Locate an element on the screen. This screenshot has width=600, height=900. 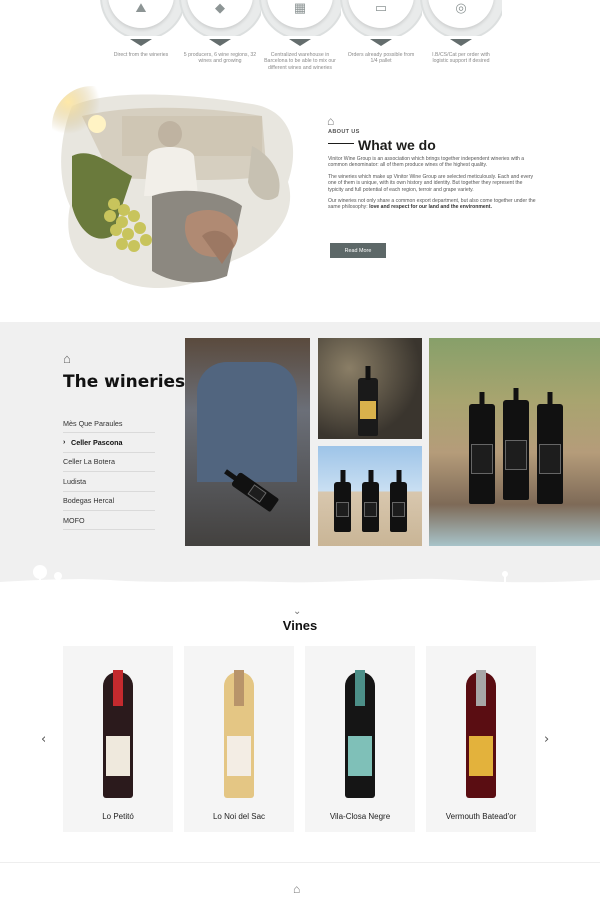
wineries-title: The wineries is located at coordinates (124, 382).